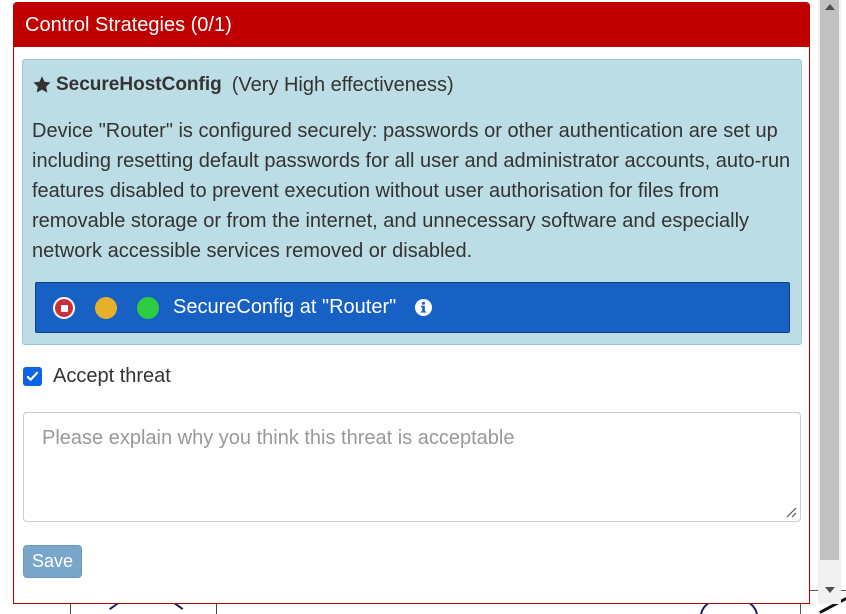  What do you see at coordinates (412, 307) in the screenshot?
I see `control-item: SecureConfig at "Router"` at bounding box center [412, 307].